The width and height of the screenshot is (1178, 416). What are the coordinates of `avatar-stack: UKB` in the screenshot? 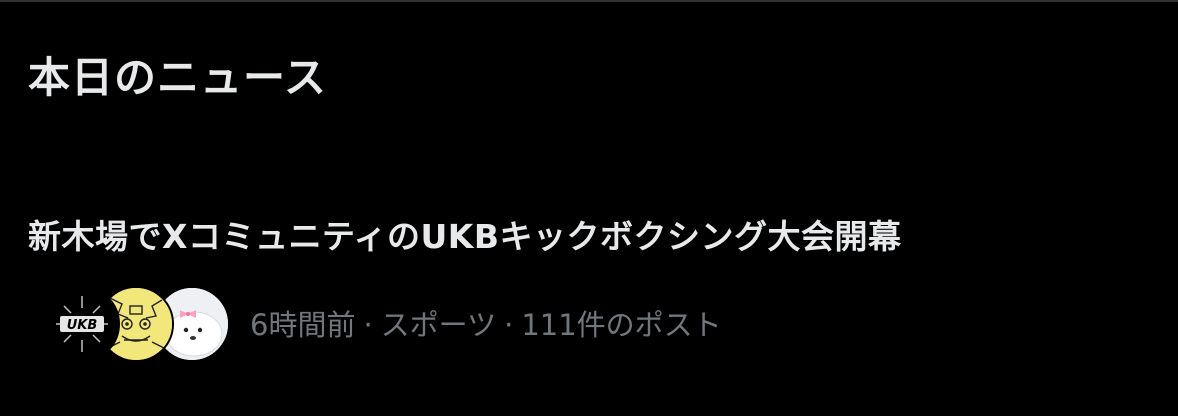 It's located at (137, 324).